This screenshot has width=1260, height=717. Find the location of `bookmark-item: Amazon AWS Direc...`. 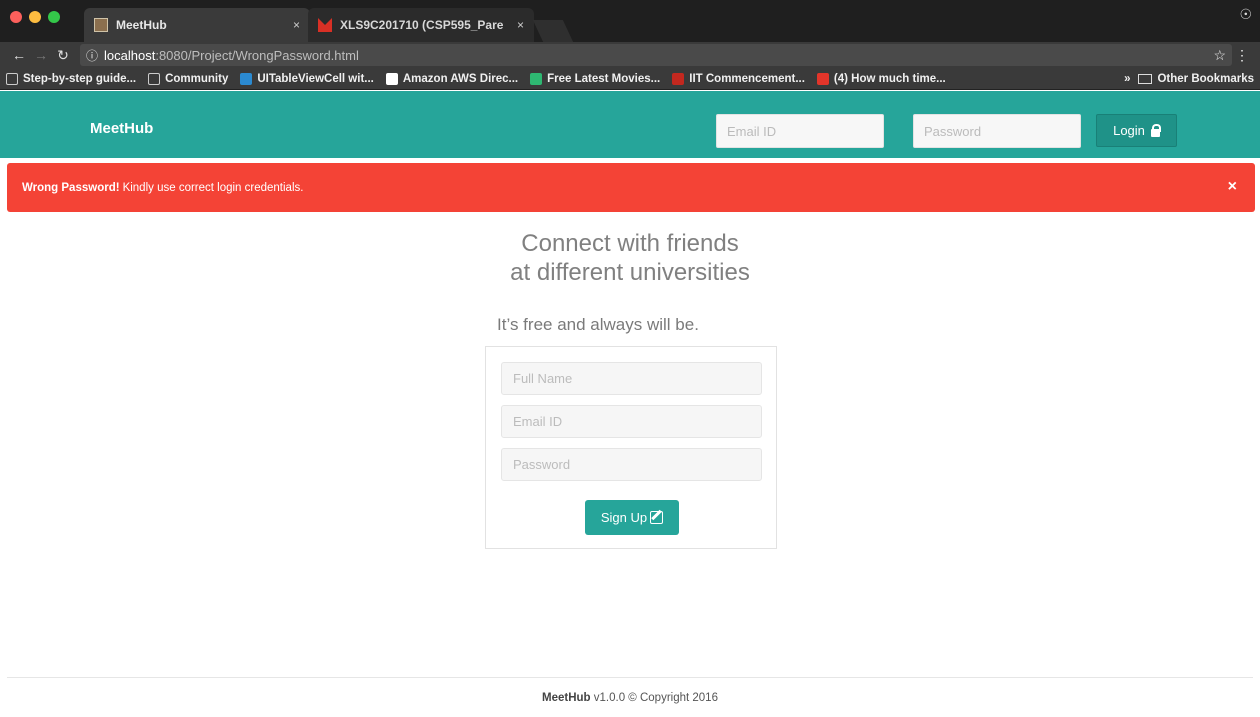

bookmark-item: Amazon AWS Direc... is located at coordinates (451, 78).